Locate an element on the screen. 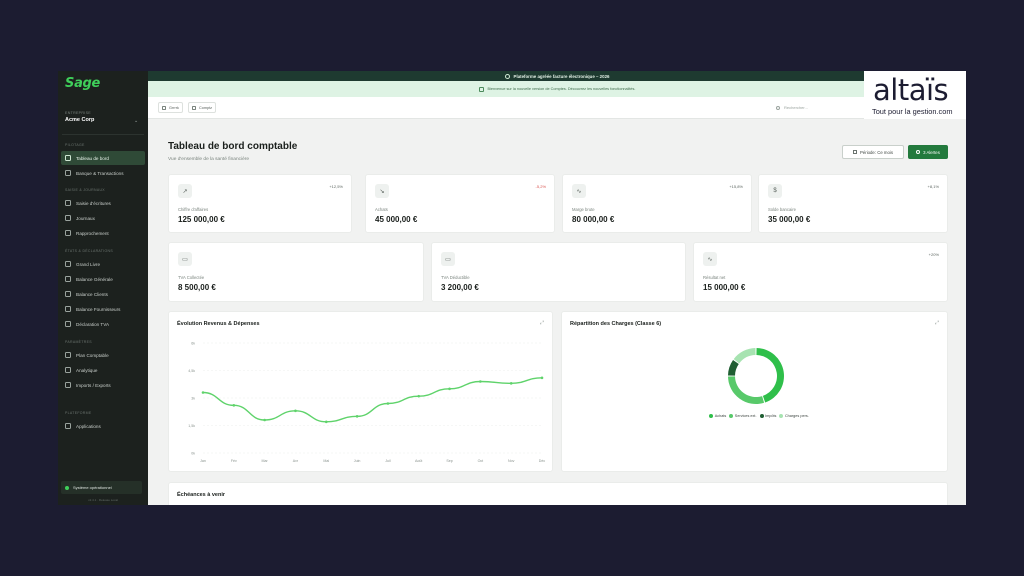  kpi-card-tva-deductible: ▭ TVA Déductible 3 200,00 € is located at coordinates (558, 272).